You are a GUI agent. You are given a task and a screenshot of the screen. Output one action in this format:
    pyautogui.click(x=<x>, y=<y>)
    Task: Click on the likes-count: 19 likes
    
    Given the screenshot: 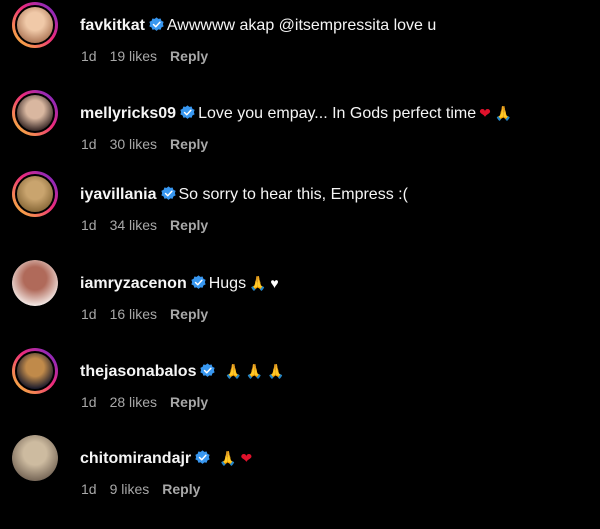 What is the action you would take?
    pyautogui.click(x=133, y=56)
    